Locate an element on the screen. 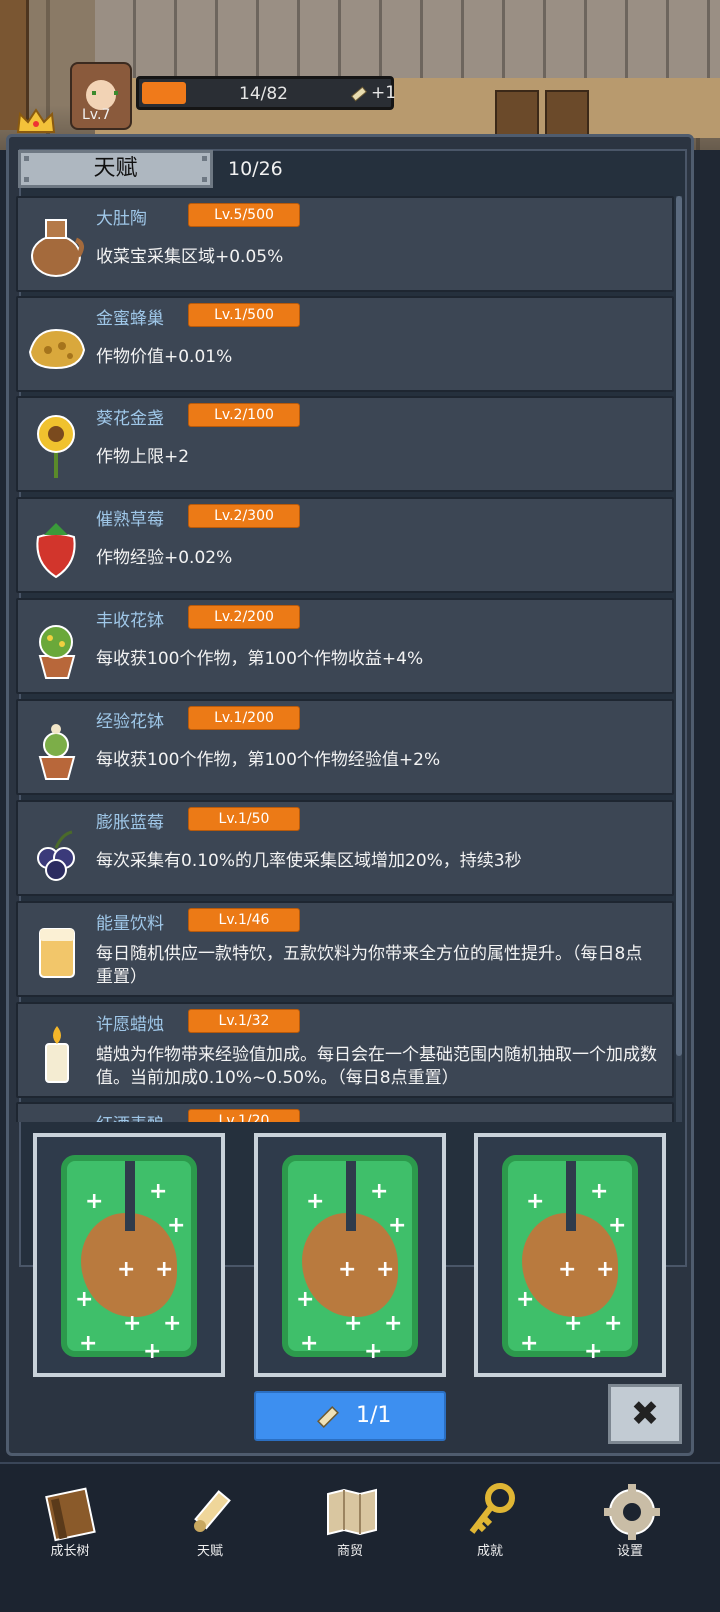 The height and width of the screenshot is (1612, 720). panel-title: 天赋 is located at coordinates (115, 168).